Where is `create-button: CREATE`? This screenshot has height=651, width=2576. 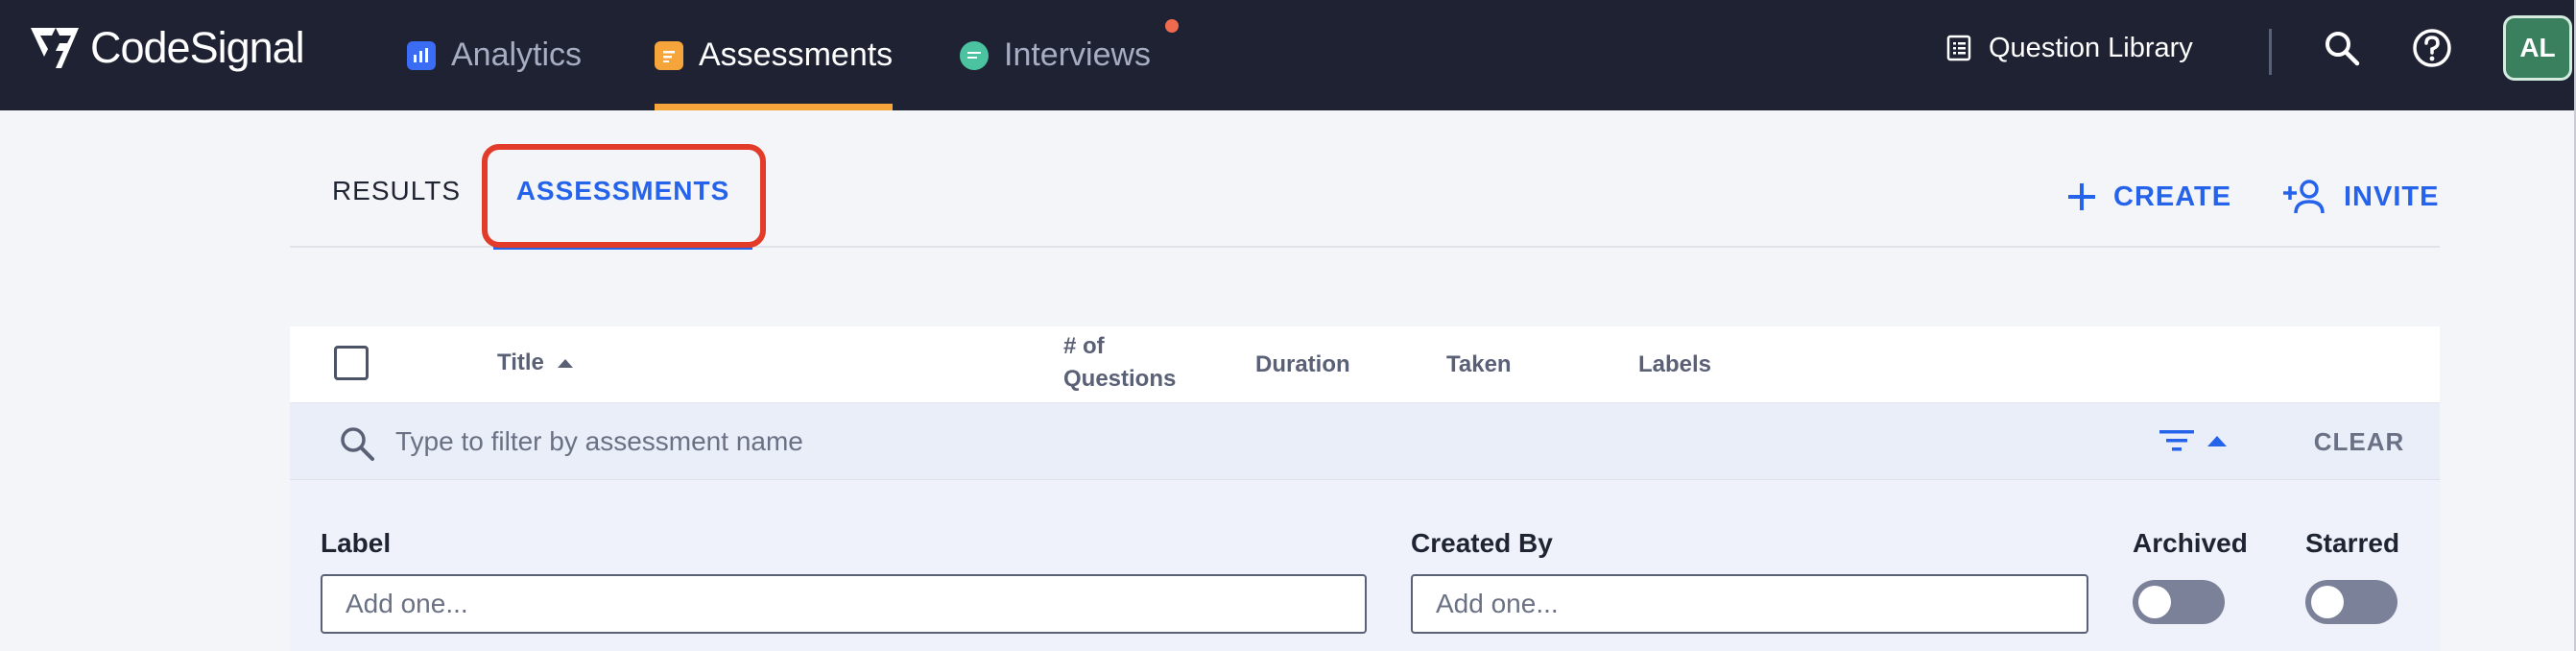 create-button: CREATE is located at coordinates (2148, 197).